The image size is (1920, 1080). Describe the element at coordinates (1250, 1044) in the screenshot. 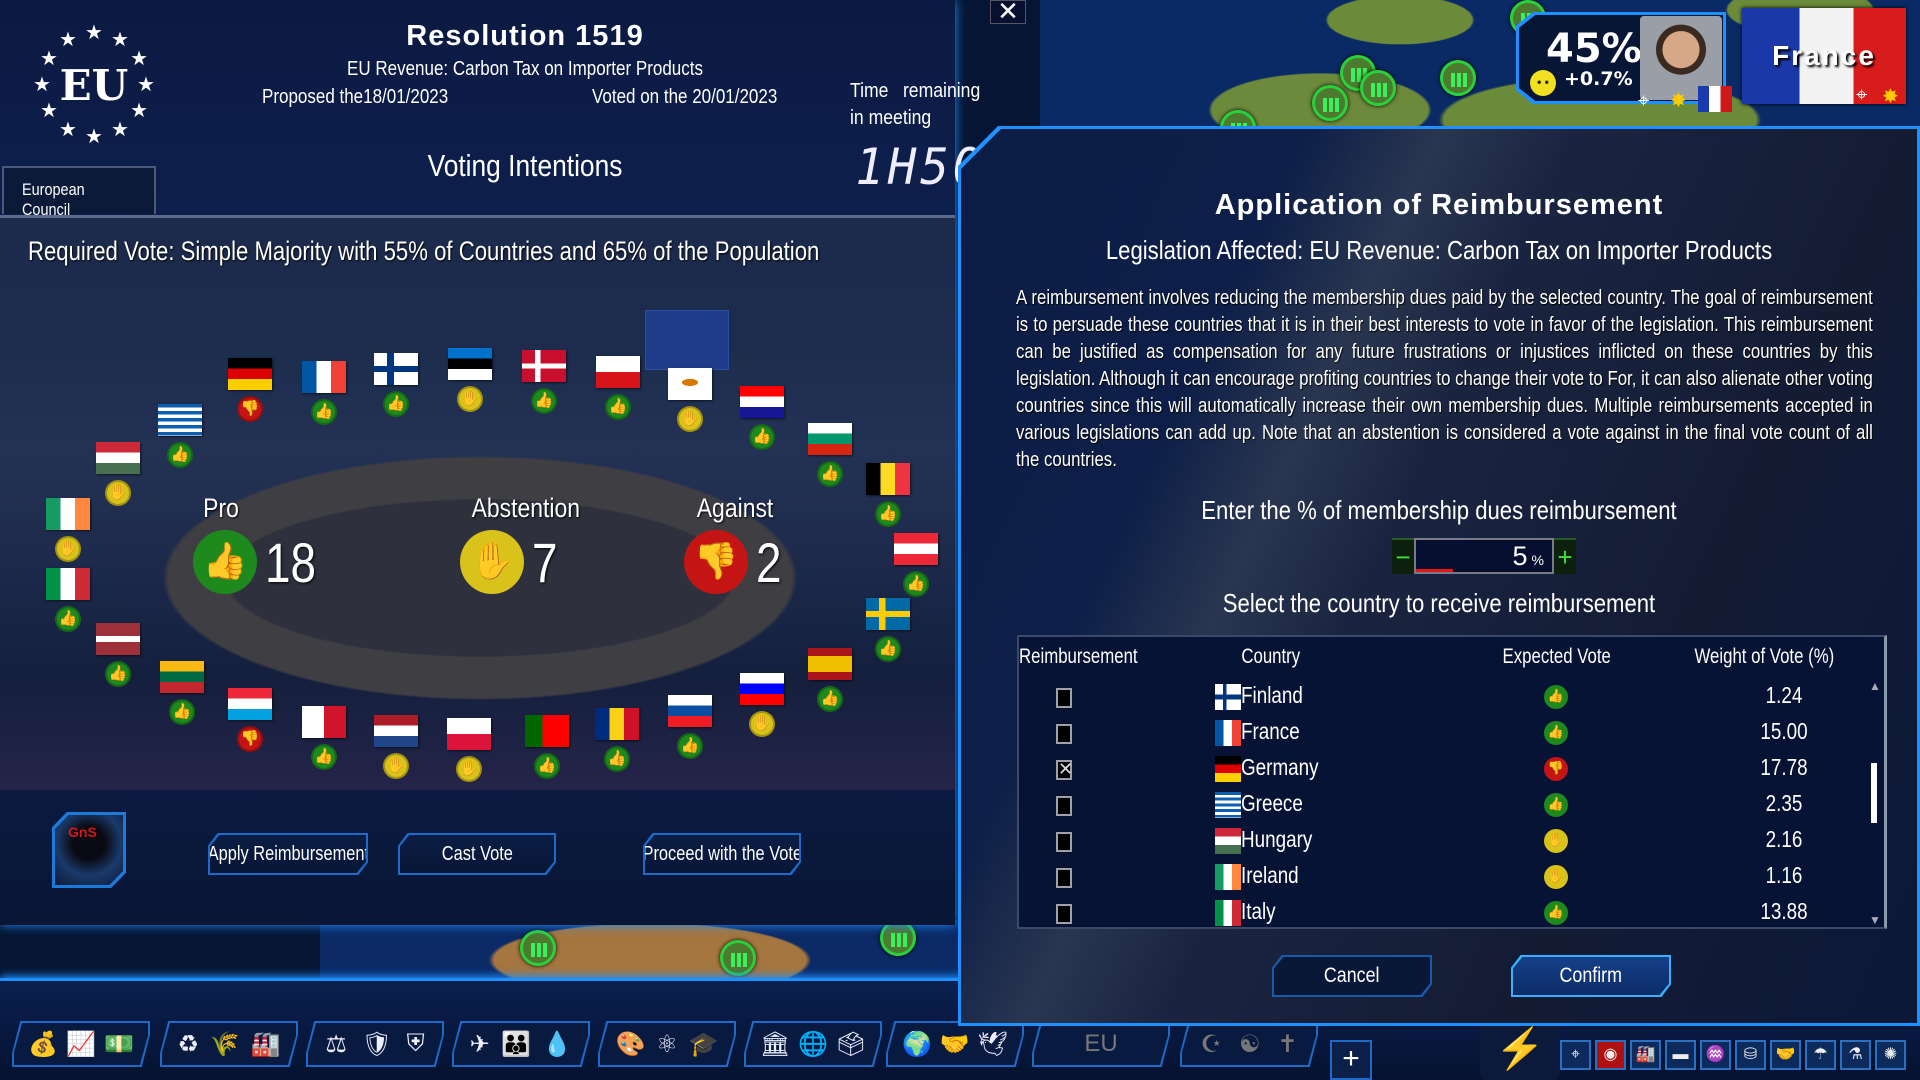

I see `religion-icon: ☯` at that location.